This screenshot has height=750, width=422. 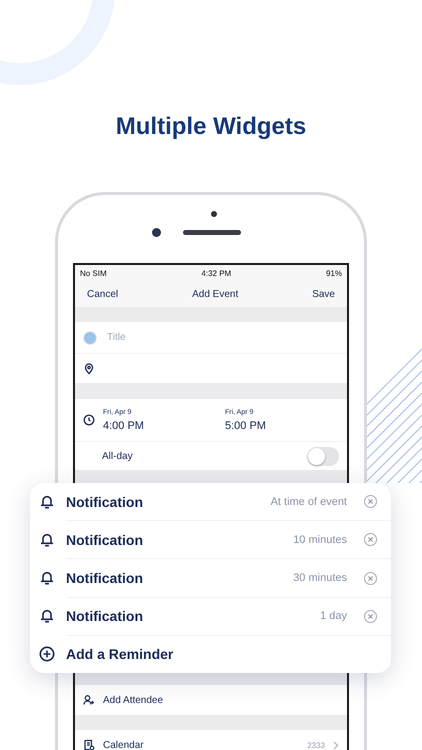 I want to click on clock-time: 4:32 PM, so click(x=216, y=273).